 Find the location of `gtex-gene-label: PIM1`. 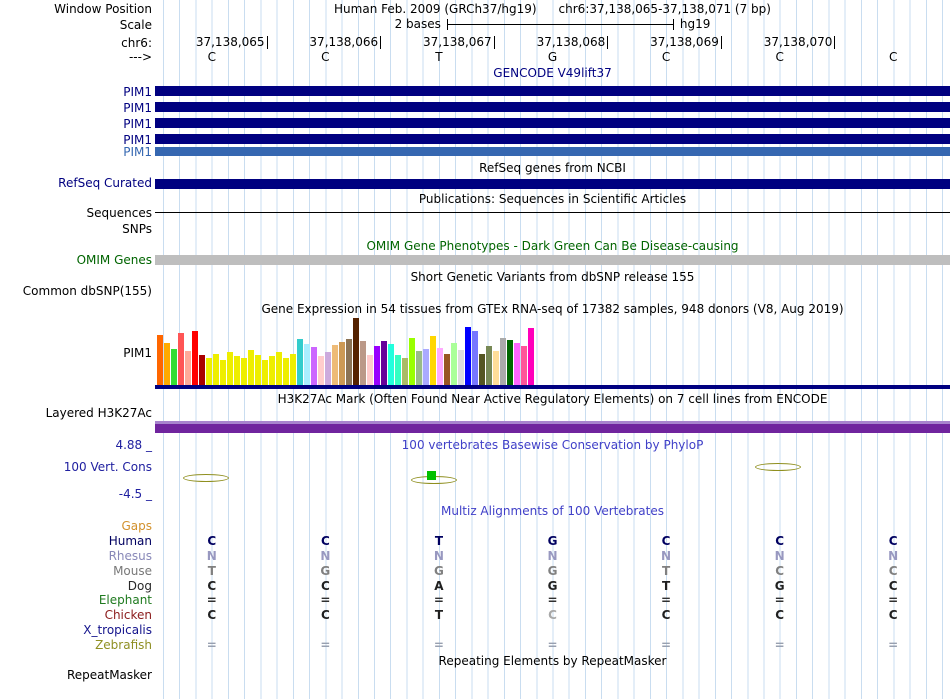

gtex-gene-label: PIM1 is located at coordinates (137, 353).